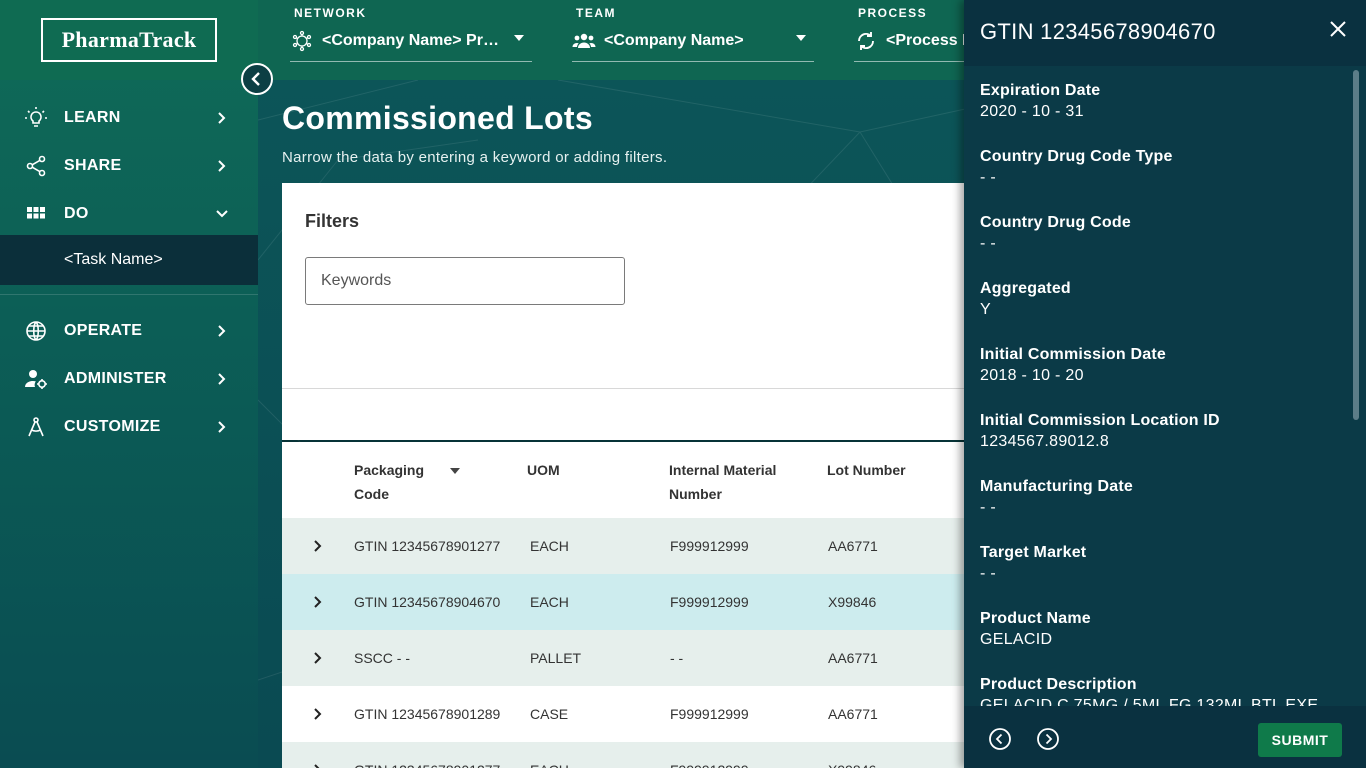 The height and width of the screenshot is (768, 1366). I want to click on team-value: <Company Name>, so click(674, 40).